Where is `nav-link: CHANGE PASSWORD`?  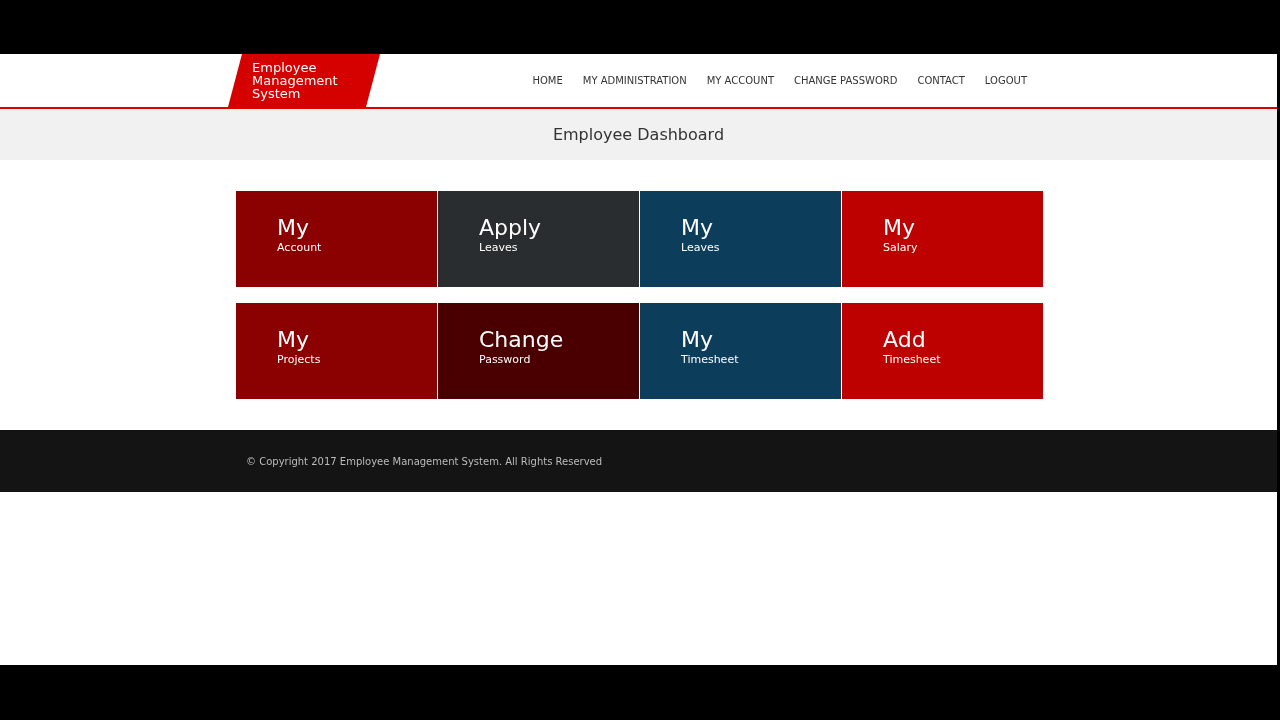
nav-link: CHANGE PASSWORD is located at coordinates (846, 80).